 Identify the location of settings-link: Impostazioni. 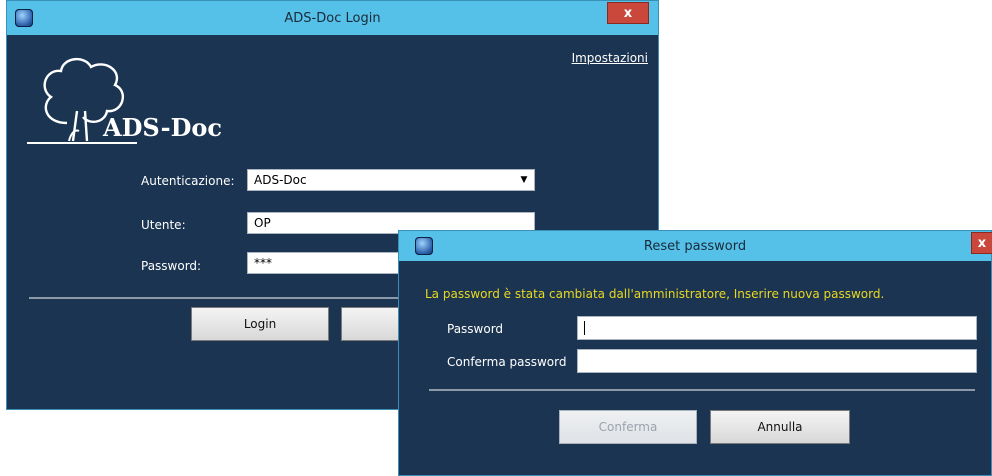
(610, 58).